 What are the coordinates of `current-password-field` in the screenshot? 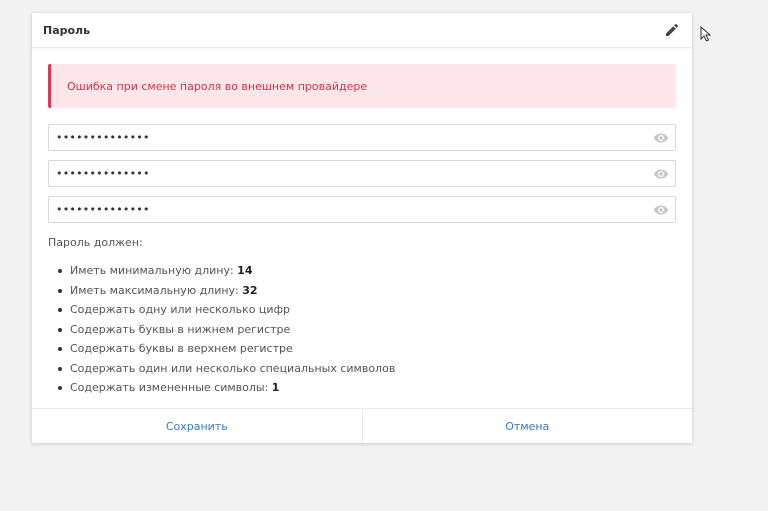 It's located at (362, 137).